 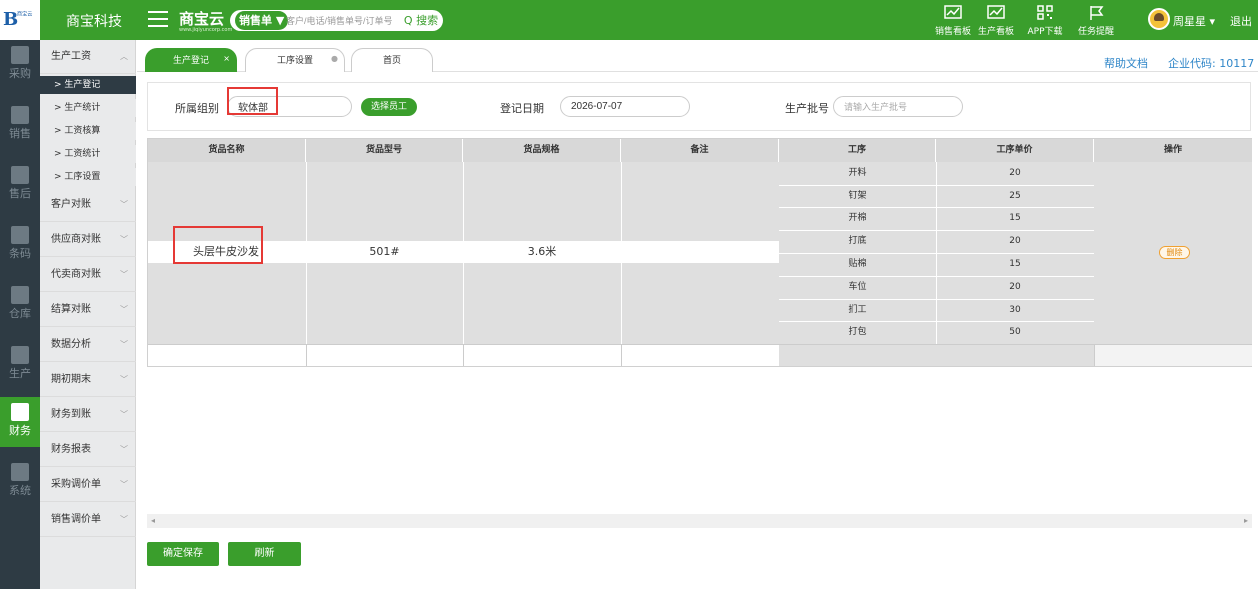 What do you see at coordinates (183, 554) in the screenshot?
I see `save-button: 确定保存` at bounding box center [183, 554].